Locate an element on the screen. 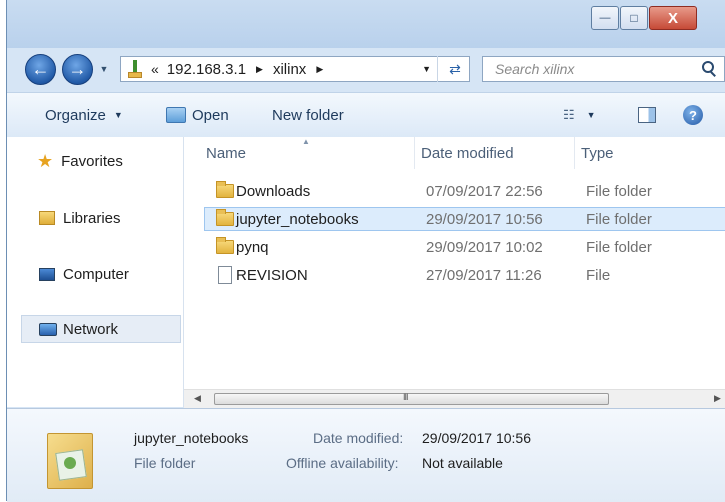  network-location-icon is located at coordinates (135, 69).